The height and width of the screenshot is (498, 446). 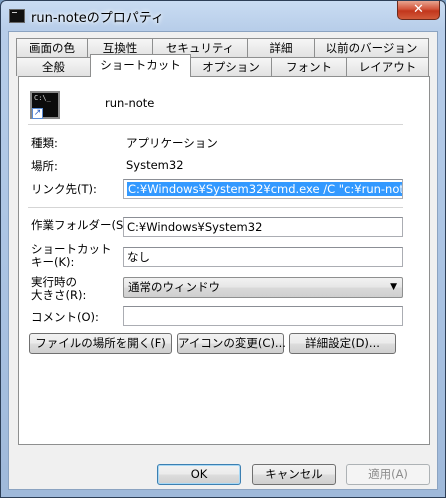 I want to click on run-size-select: 通常のウィンドウ ▼, so click(x=263, y=287).